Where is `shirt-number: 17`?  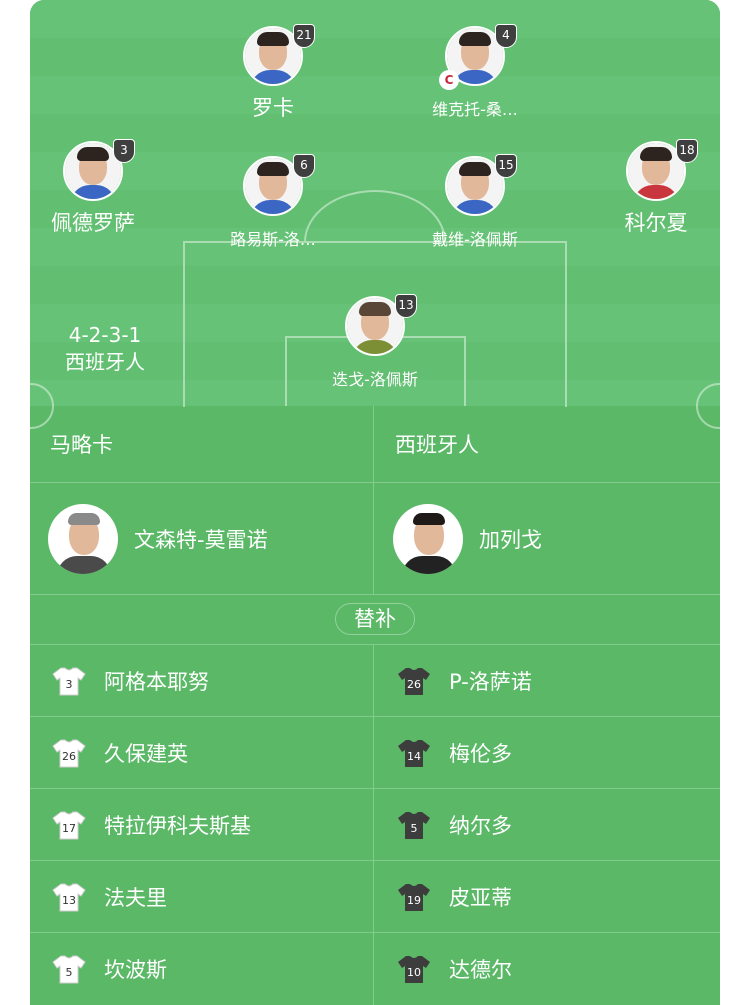 shirt-number: 17 is located at coordinates (69, 828).